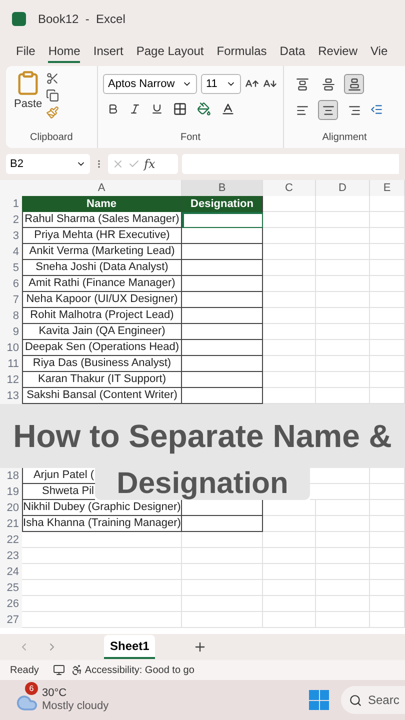 This screenshot has width=405, height=720. I want to click on borders-icon, so click(180, 109).